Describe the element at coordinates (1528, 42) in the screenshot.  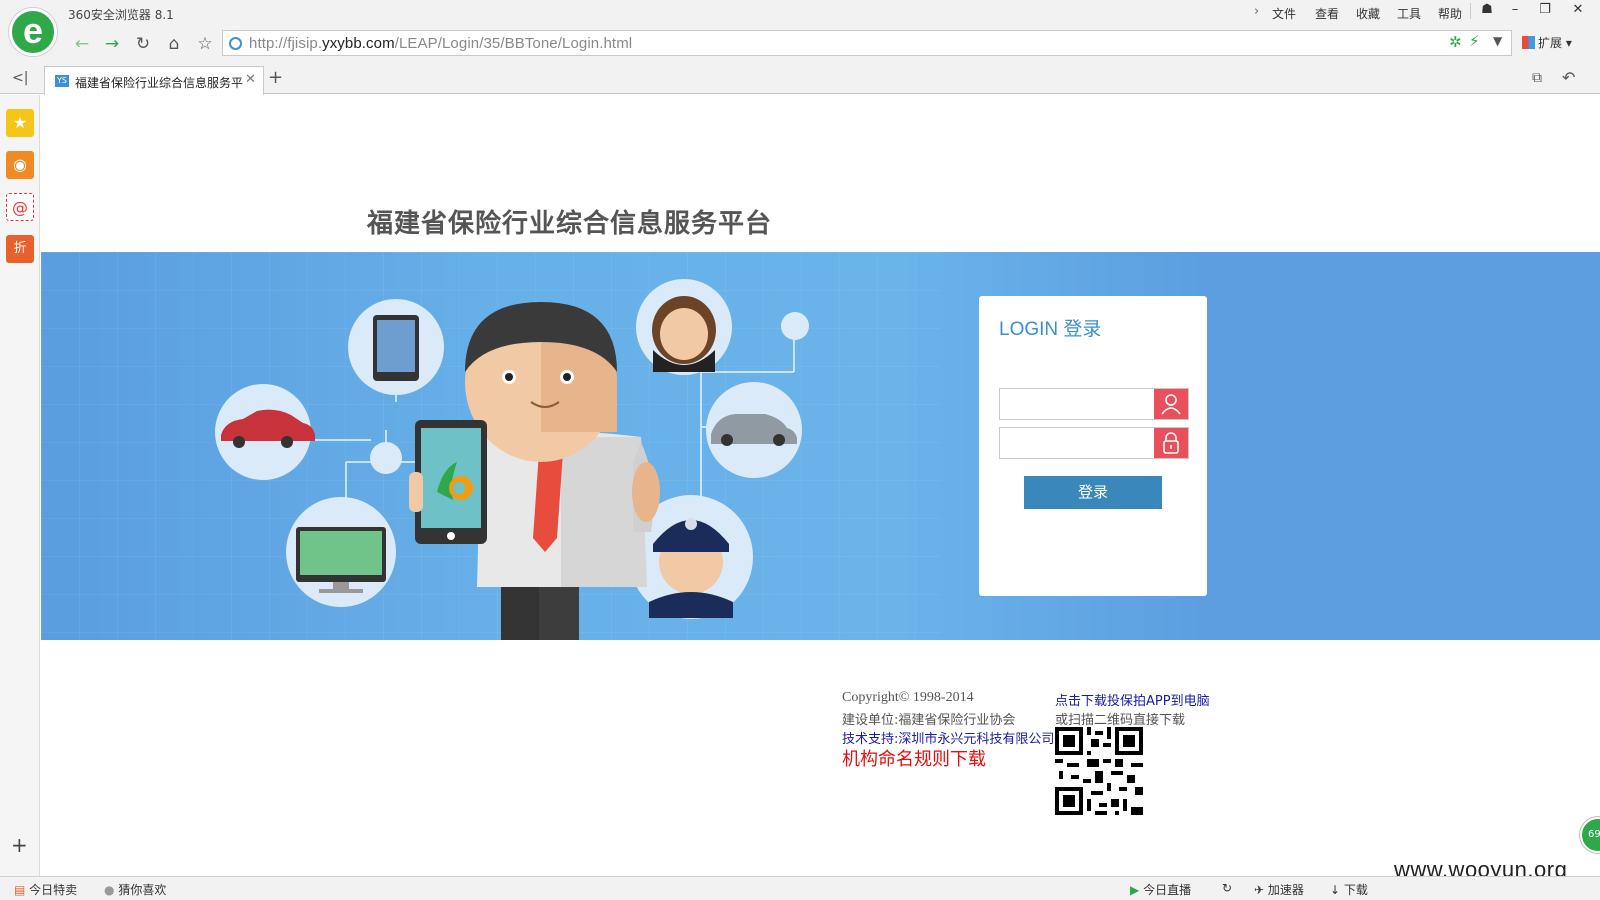
I see `extensions-icon` at that location.